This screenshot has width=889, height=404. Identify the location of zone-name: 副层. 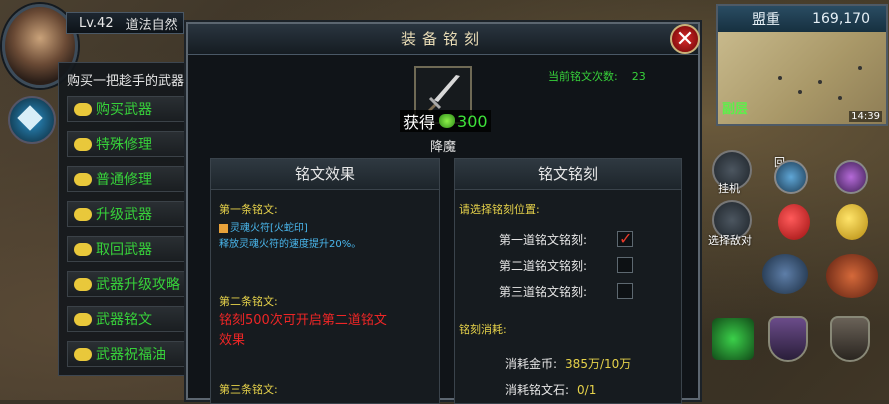
(735, 109).